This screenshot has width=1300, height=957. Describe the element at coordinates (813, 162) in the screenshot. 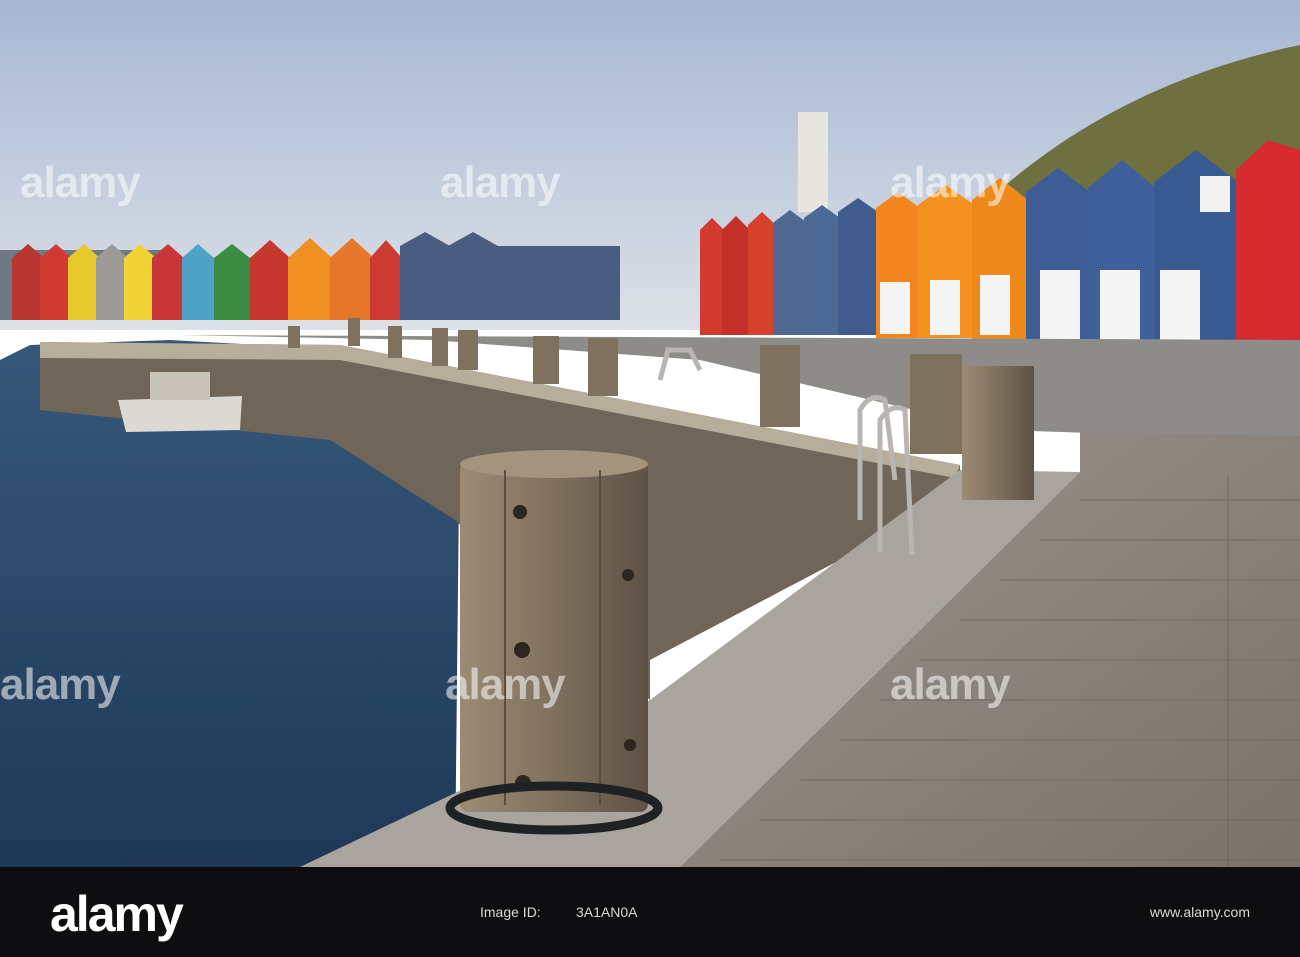

I see `white-tower` at that location.